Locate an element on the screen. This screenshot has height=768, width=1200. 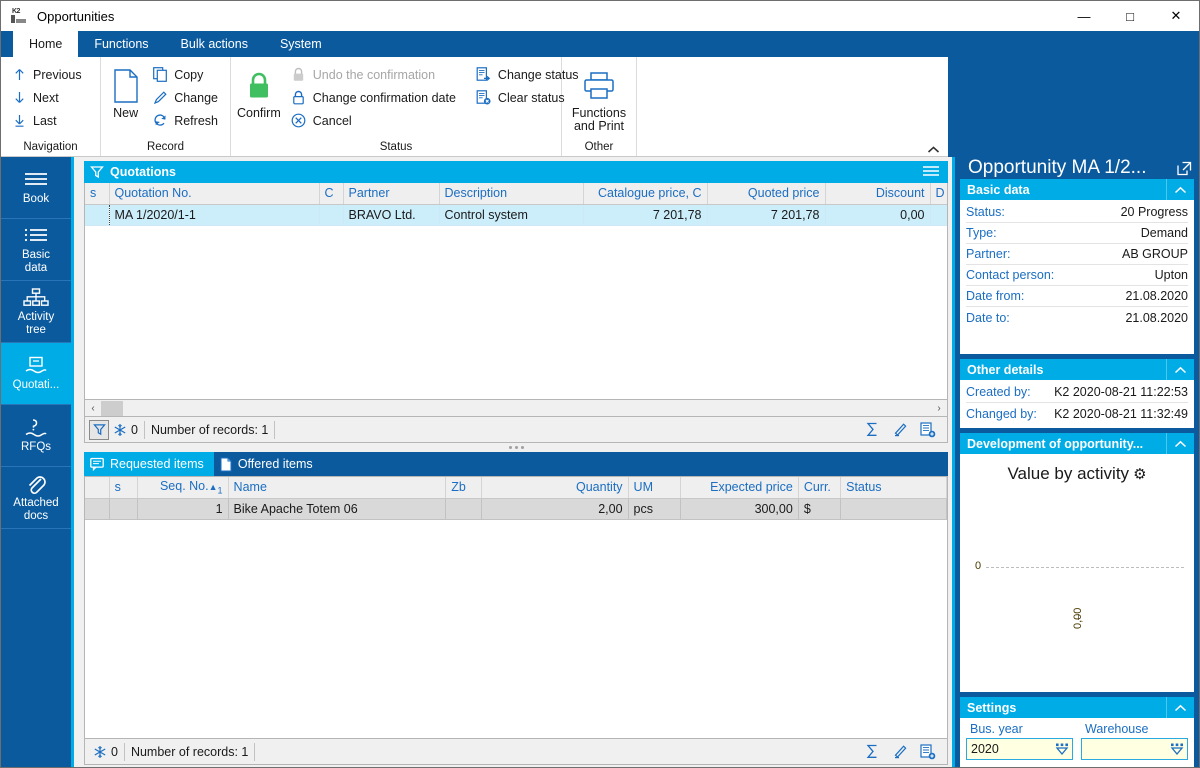
tab-requested-items: Requested items is located at coordinates (149, 464).